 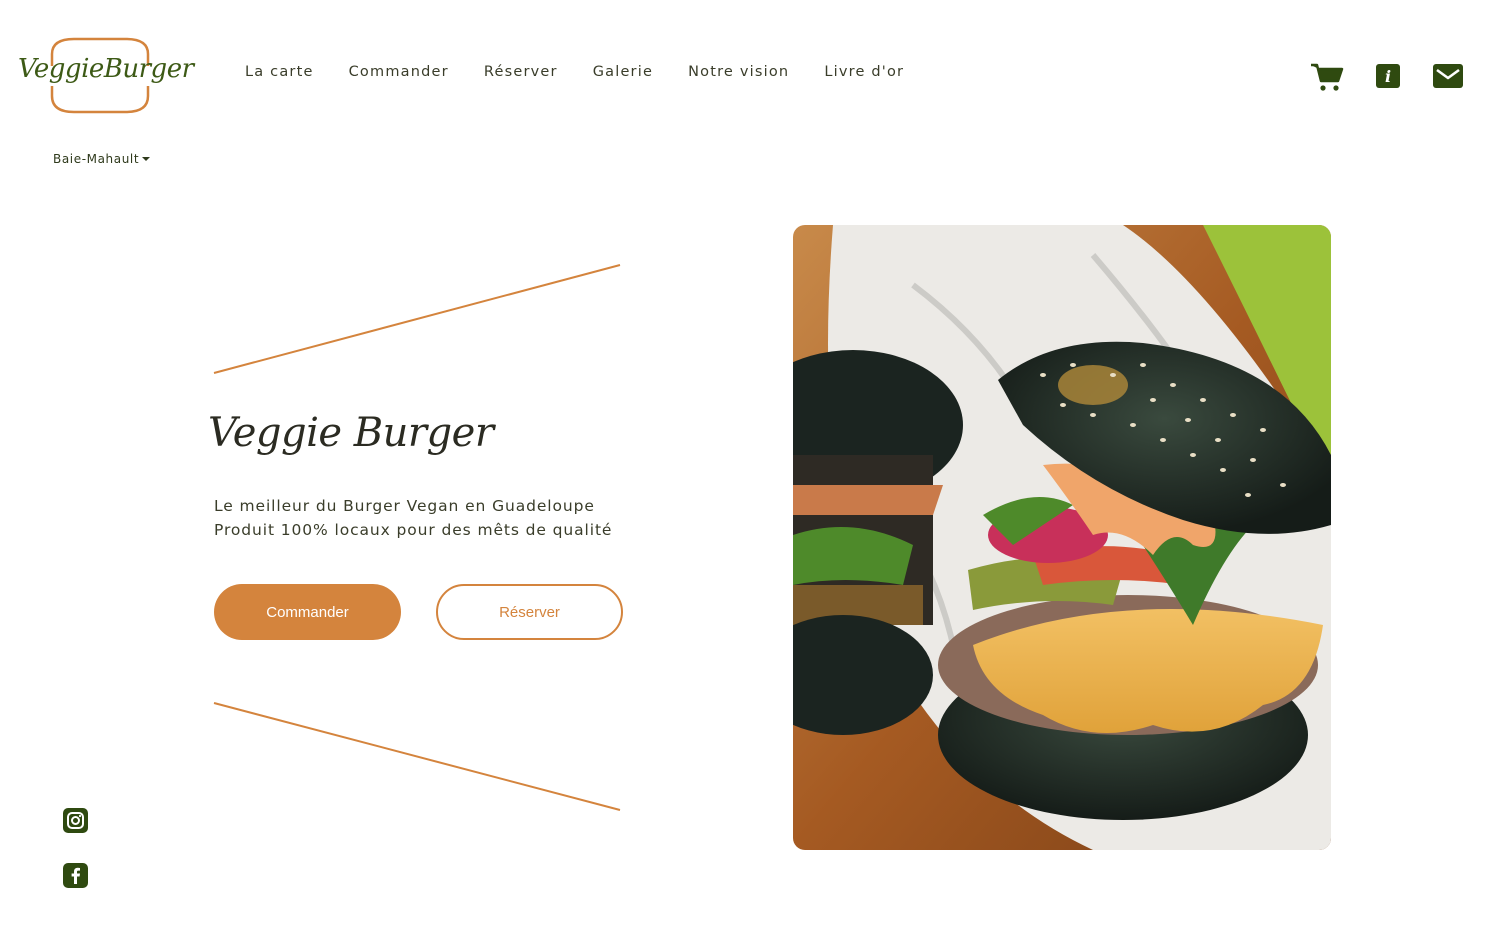 What do you see at coordinates (351, 433) in the screenshot?
I see `hero-title: Veggie Burger` at bounding box center [351, 433].